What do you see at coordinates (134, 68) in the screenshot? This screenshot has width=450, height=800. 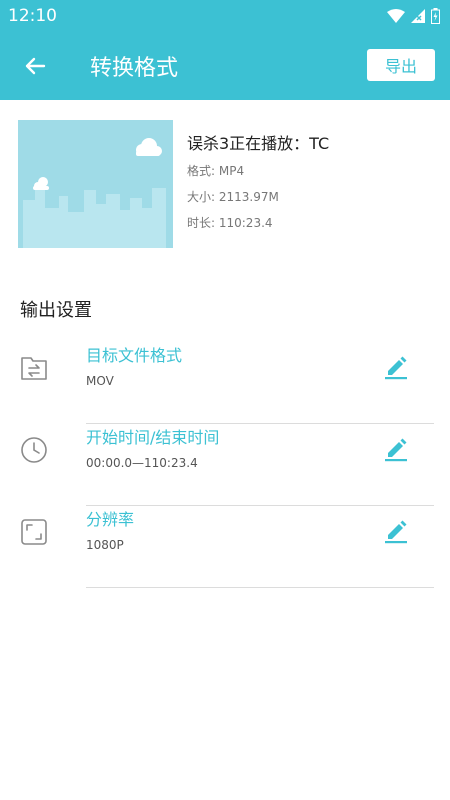 I see `page-title: 转换格式` at bounding box center [134, 68].